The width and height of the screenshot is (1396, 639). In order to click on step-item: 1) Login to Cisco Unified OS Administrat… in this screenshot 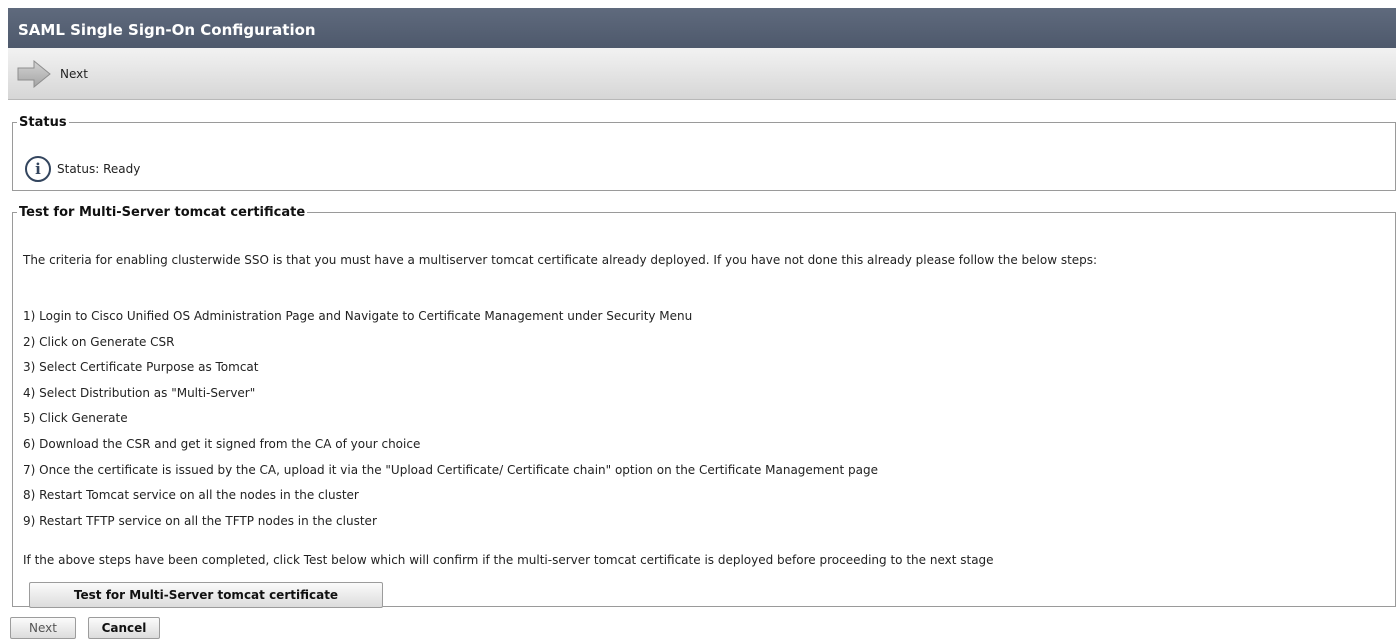, I will do `click(358, 316)`.